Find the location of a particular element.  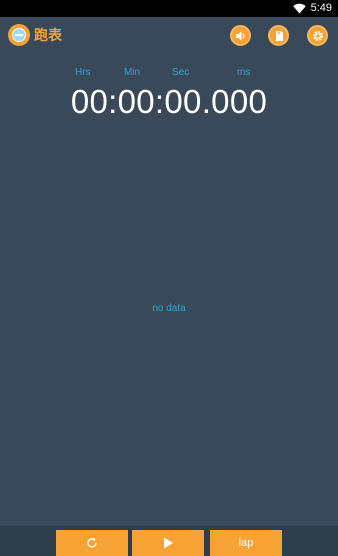

sound-button is located at coordinates (240, 35).